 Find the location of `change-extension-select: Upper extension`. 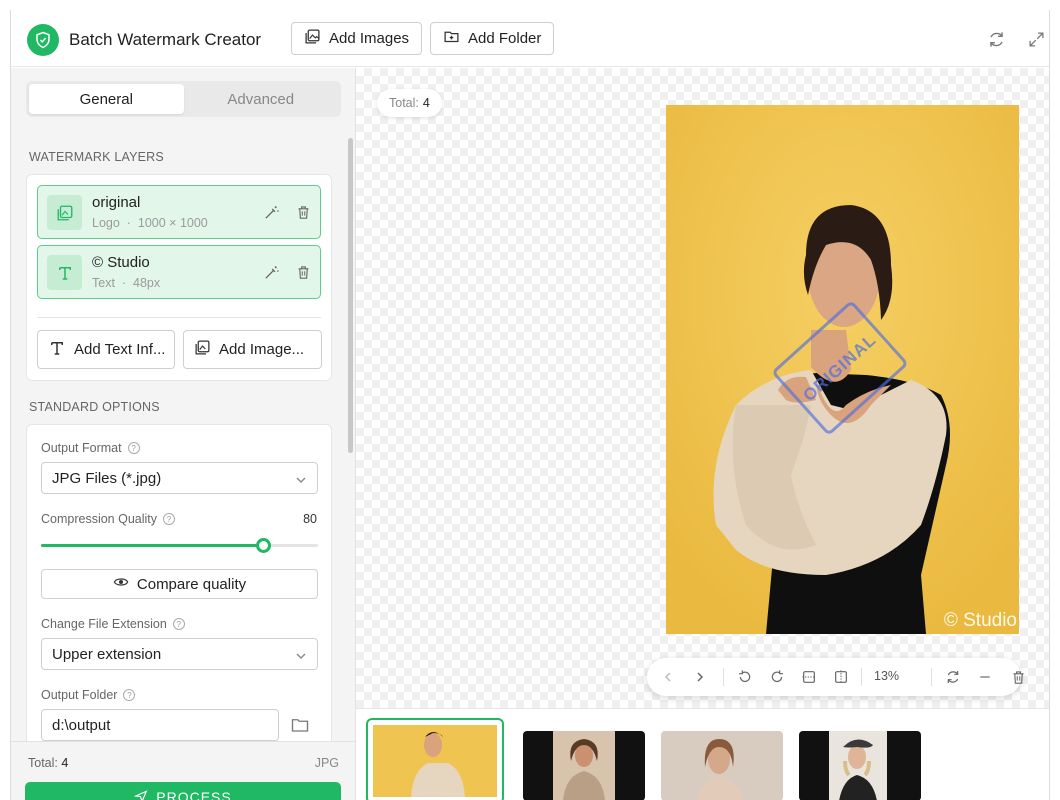

change-extension-select: Upper extension is located at coordinates (179, 654).